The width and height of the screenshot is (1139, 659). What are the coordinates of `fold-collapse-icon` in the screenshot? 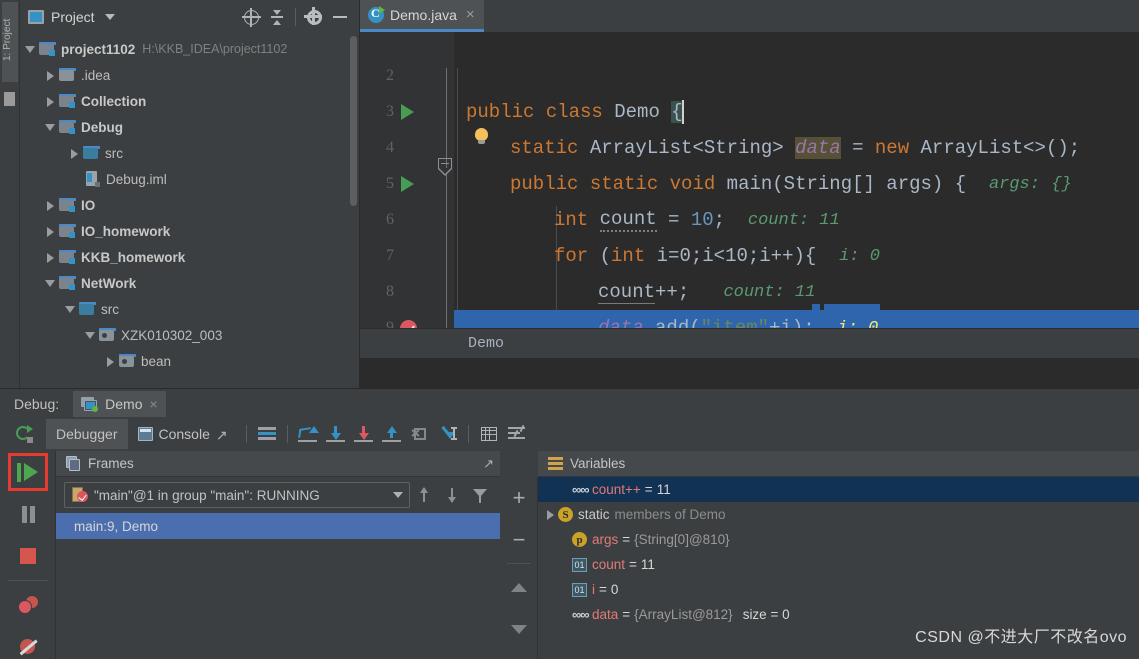 It's located at (445, 168).